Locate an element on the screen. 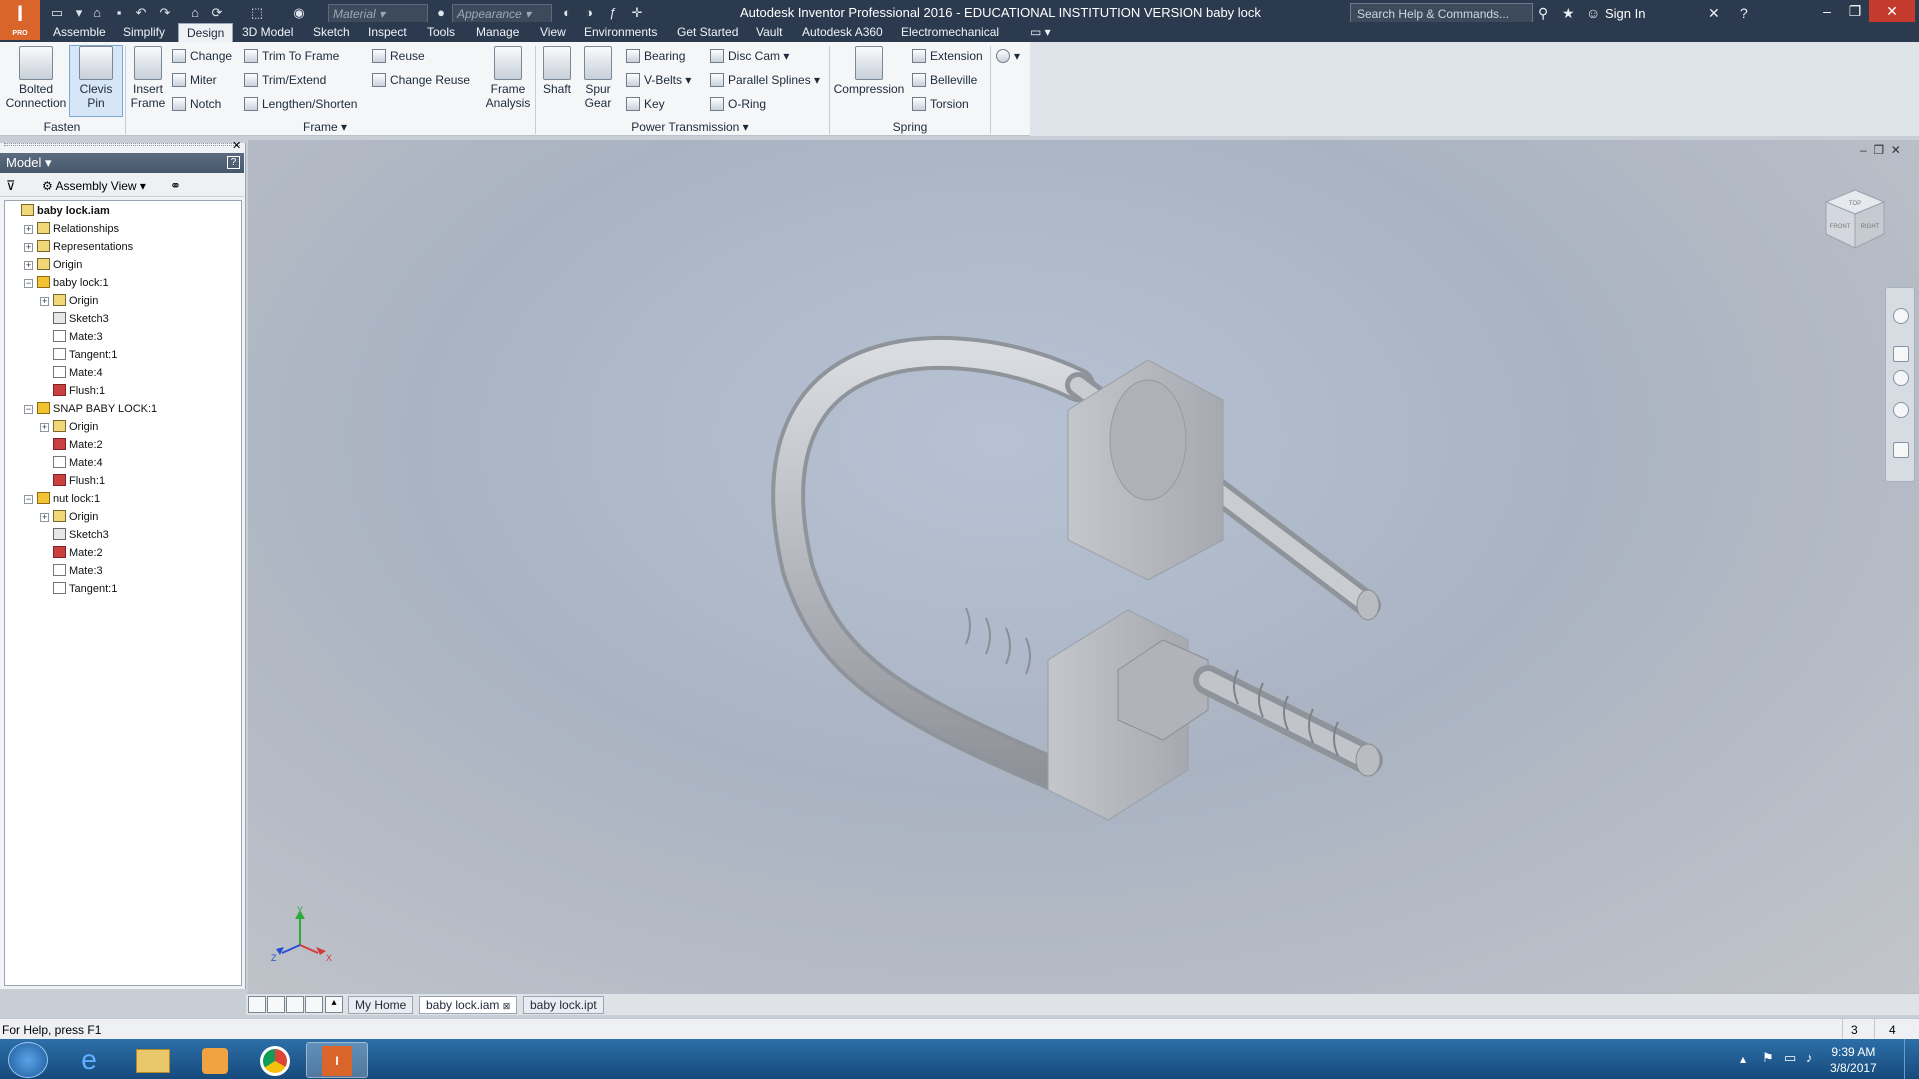 Image resolution: width=1919 pixels, height=1079 pixels. torsion-button: Torsion is located at coordinates (940, 104).